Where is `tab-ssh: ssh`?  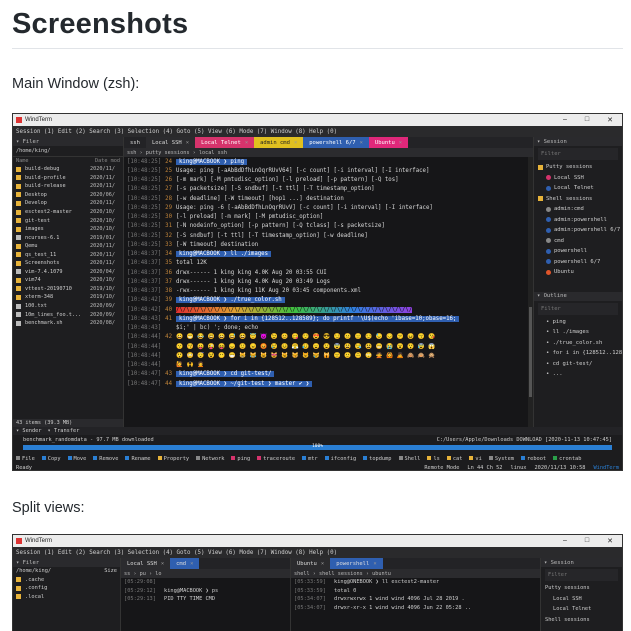 tab-ssh: ssh is located at coordinates (135, 142).